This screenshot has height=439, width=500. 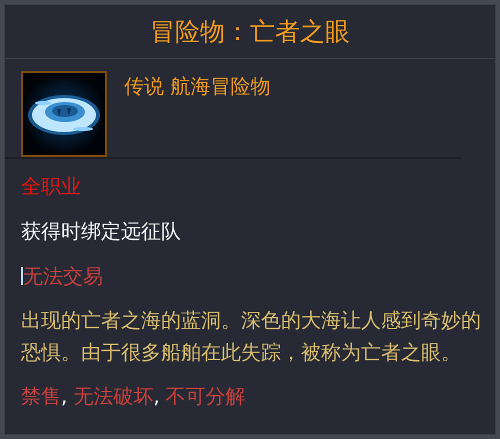 What do you see at coordinates (41, 396) in the screenshot?
I see `restriction-label: 禁售` at bounding box center [41, 396].